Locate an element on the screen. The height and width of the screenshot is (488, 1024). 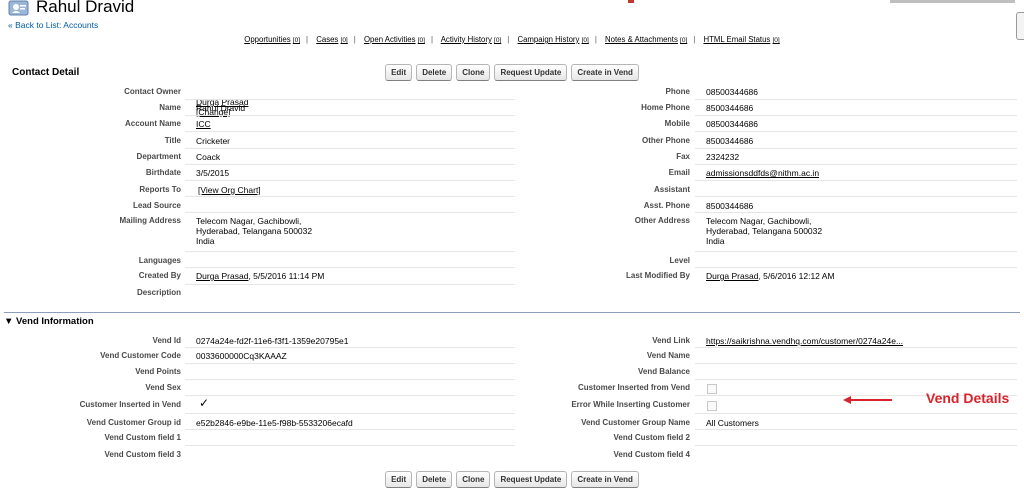
name-value: Rahul Dravid is located at coordinates (221, 108).